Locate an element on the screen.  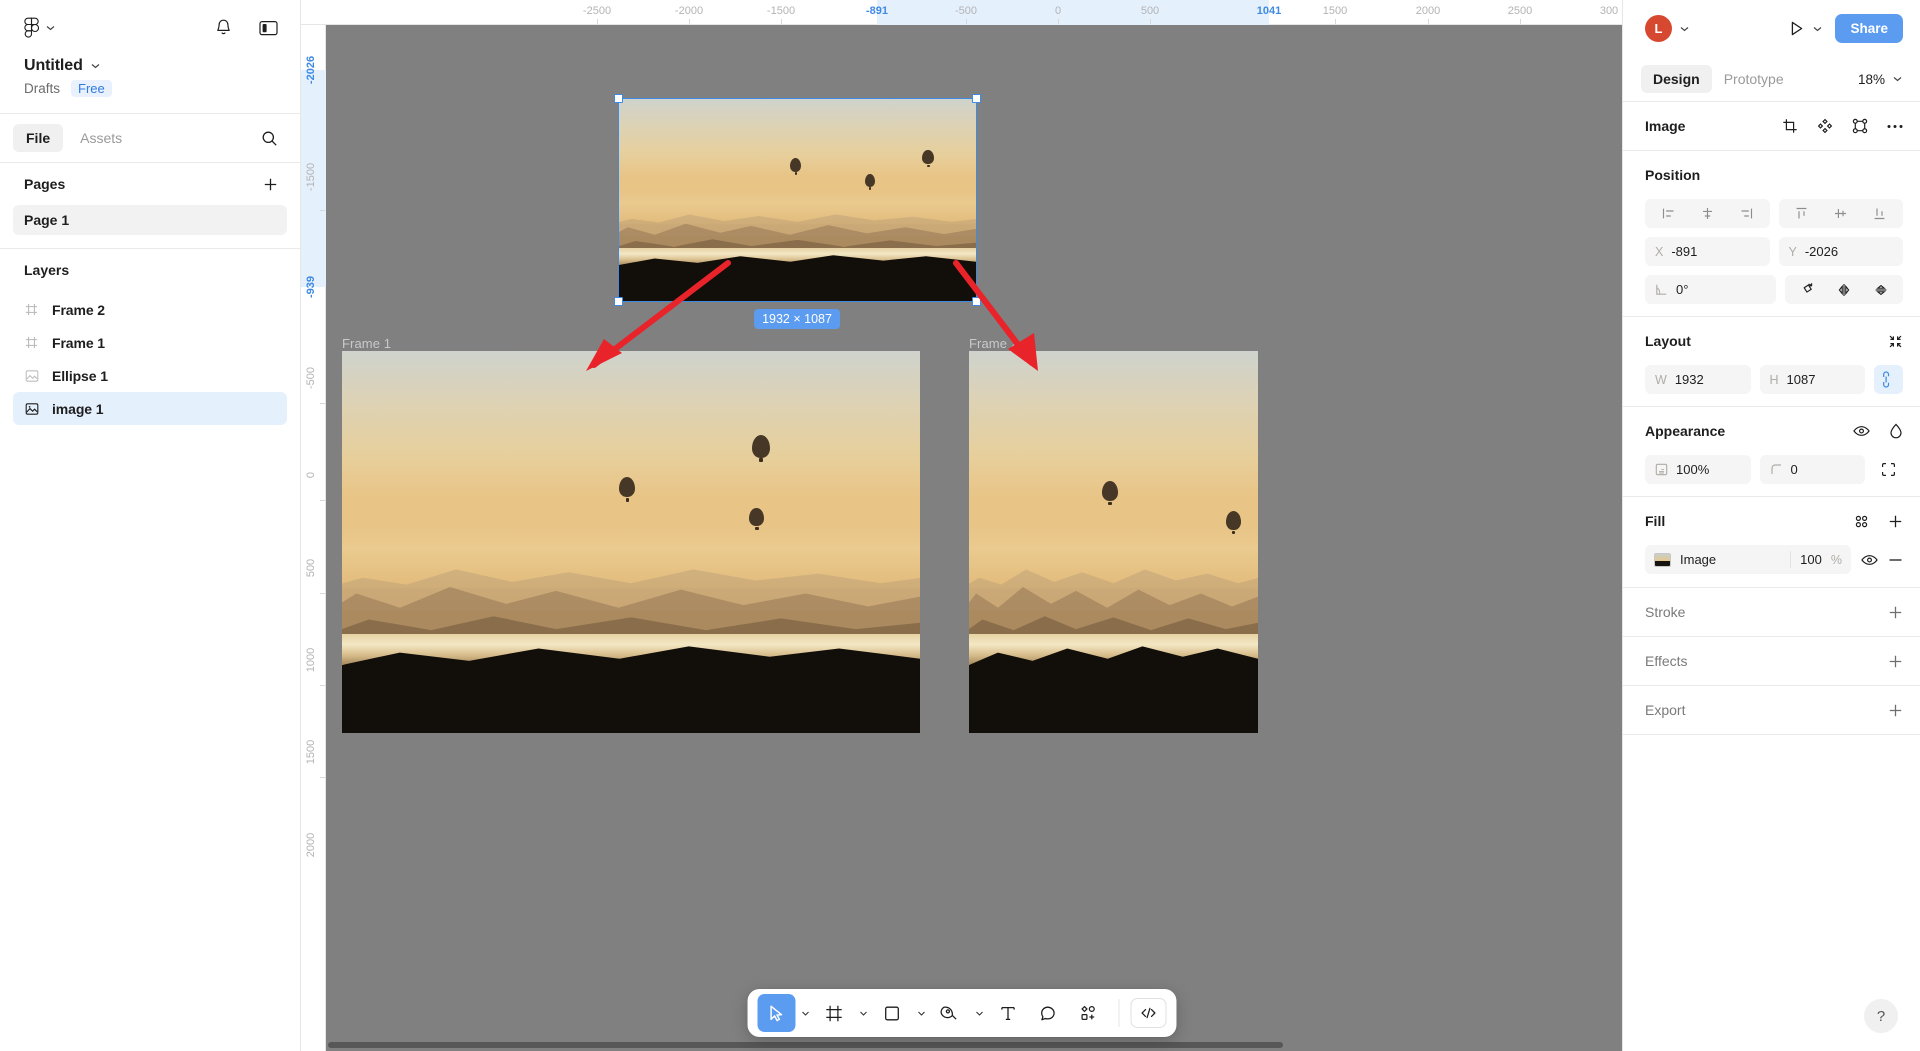
frame-2-artwork is located at coordinates (1113, 542).